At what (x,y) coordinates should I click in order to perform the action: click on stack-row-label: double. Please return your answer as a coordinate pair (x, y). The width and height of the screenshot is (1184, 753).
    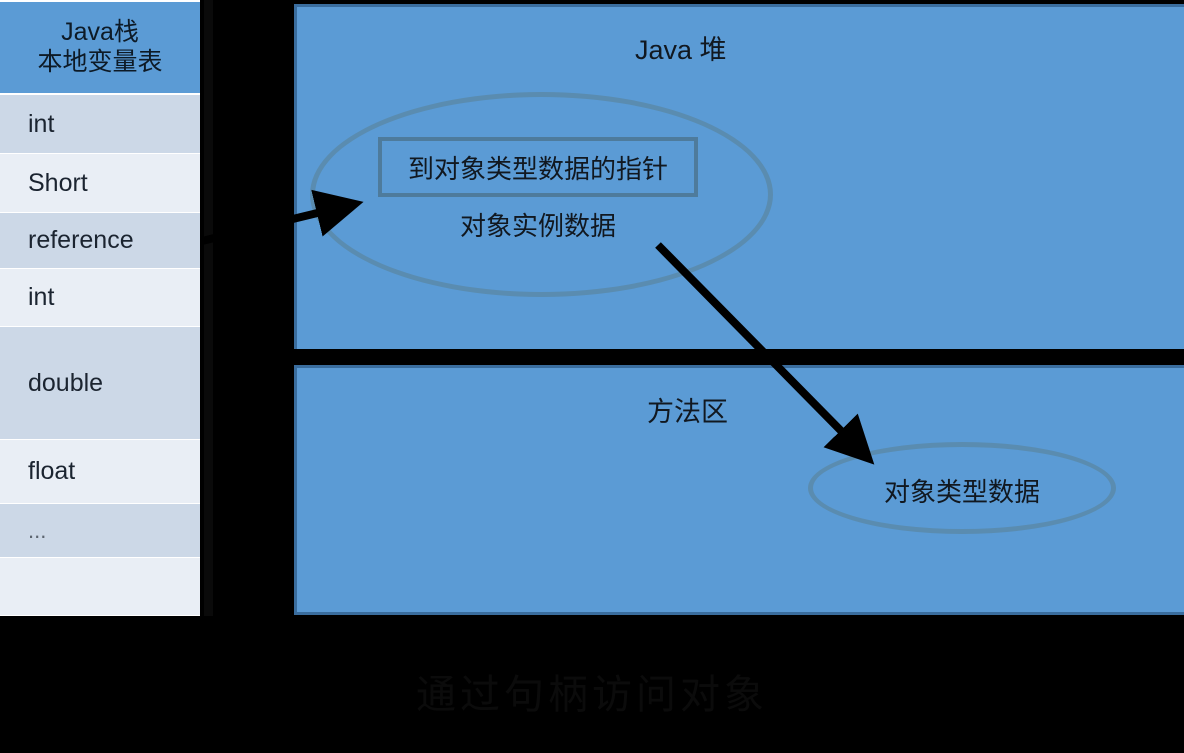
    Looking at the image, I should click on (66, 382).